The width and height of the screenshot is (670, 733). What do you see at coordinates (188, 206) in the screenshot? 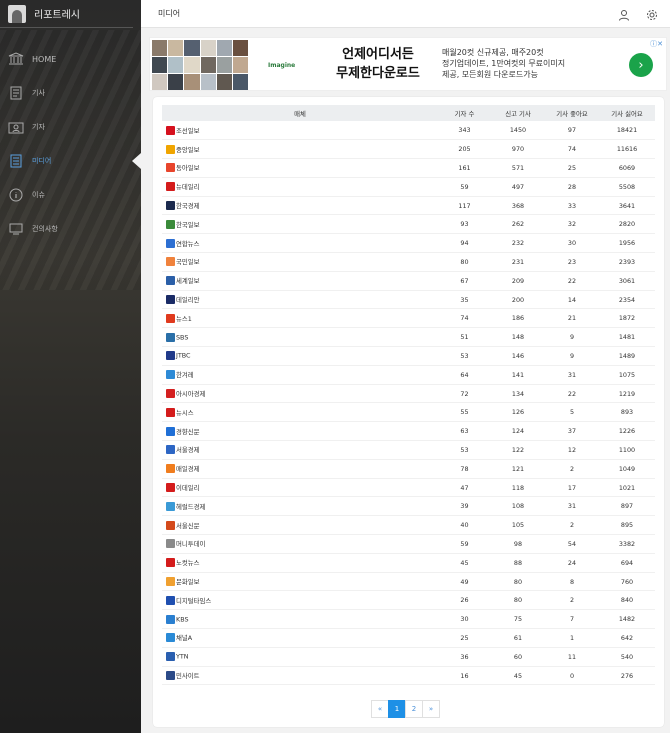
I see `media-name: 한국경제` at bounding box center [188, 206].